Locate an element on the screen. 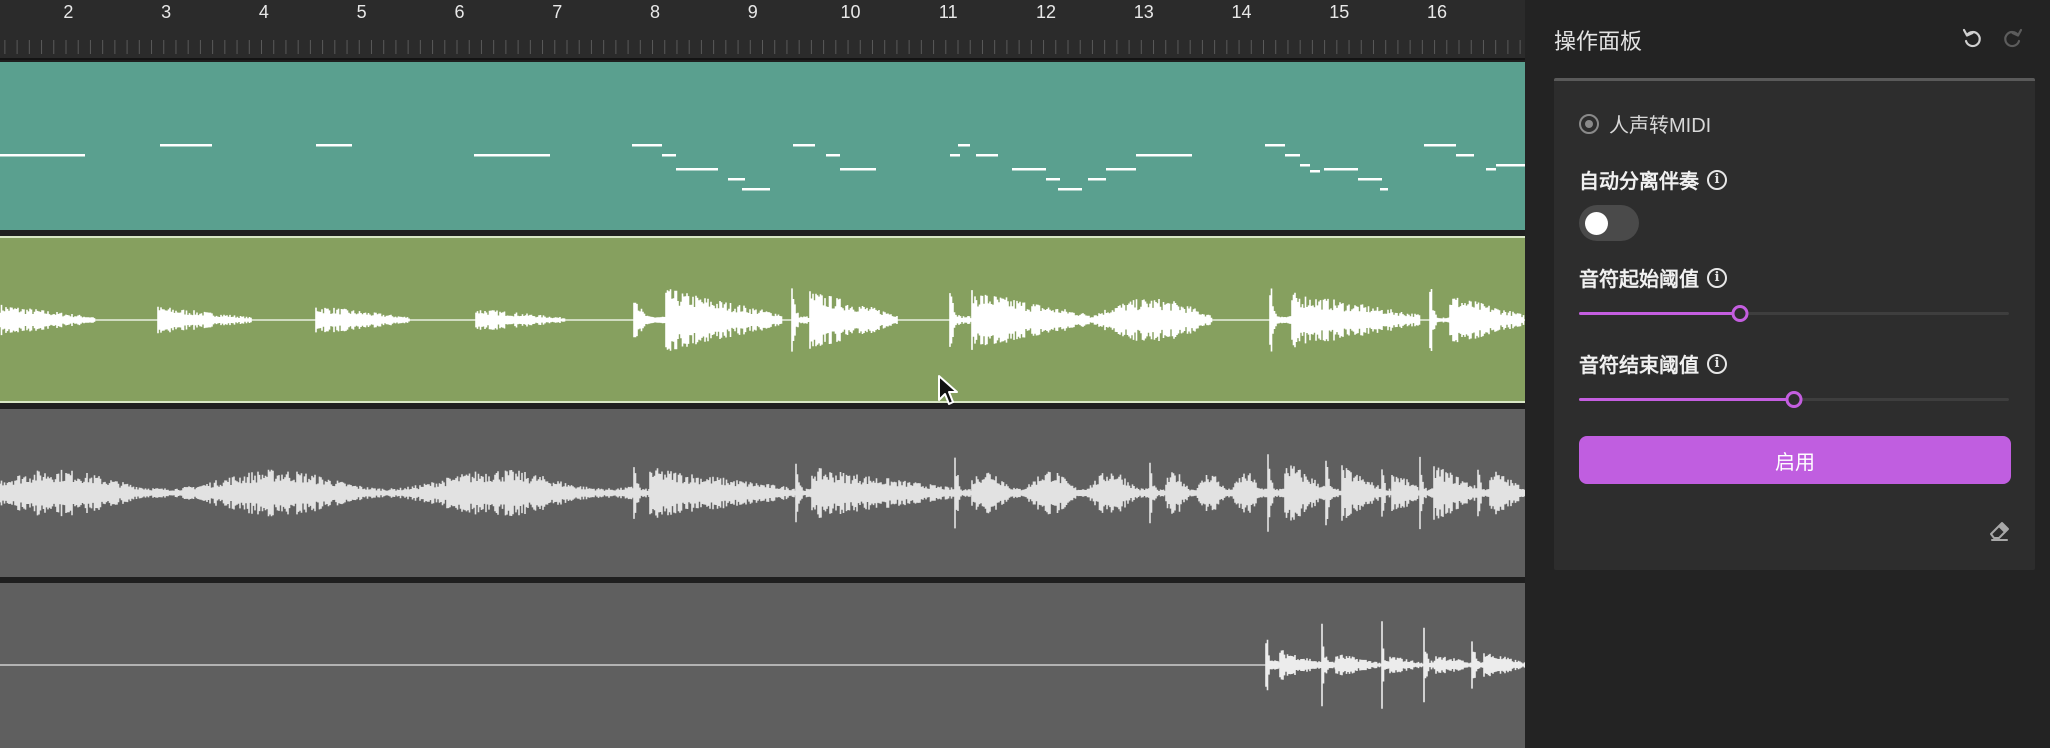  redo-icon is located at coordinates (2013, 38).